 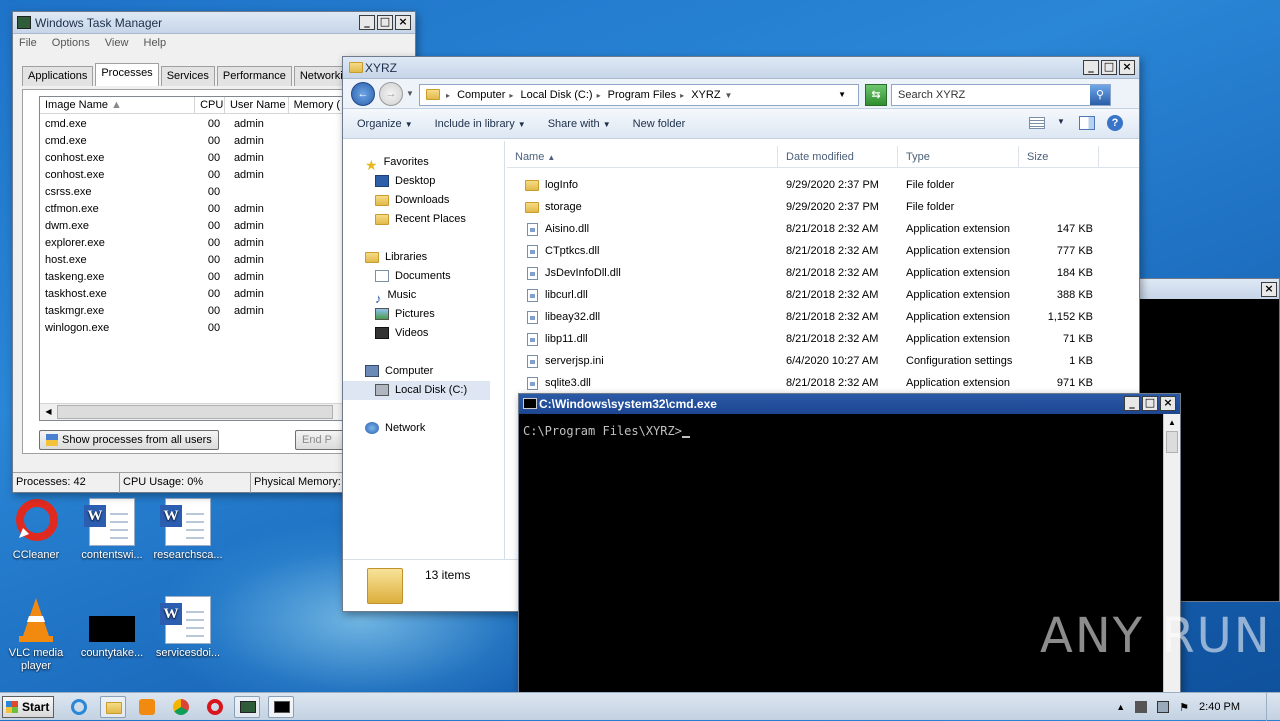 I want to click on opera-icon, so click(x=215, y=707).